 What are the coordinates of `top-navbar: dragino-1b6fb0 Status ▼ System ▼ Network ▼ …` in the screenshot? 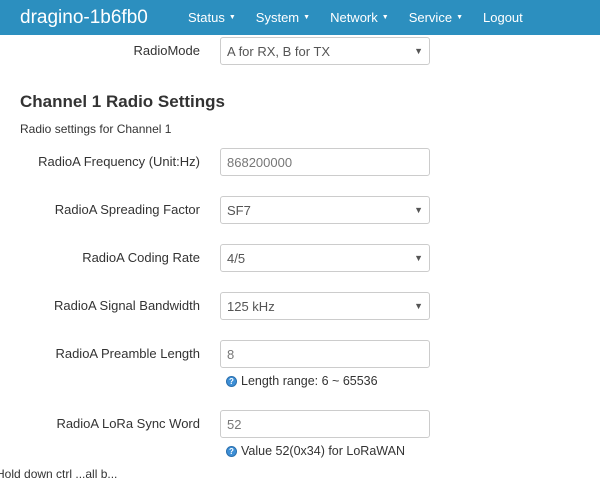 It's located at (300, 17).